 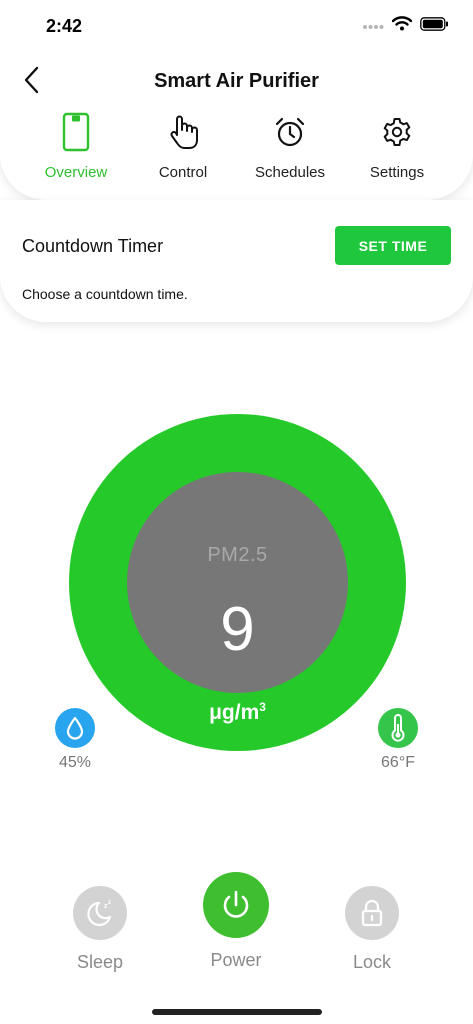 What do you see at coordinates (236, 25) in the screenshot?
I see `status-bar: 2:42` at bounding box center [236, 25].